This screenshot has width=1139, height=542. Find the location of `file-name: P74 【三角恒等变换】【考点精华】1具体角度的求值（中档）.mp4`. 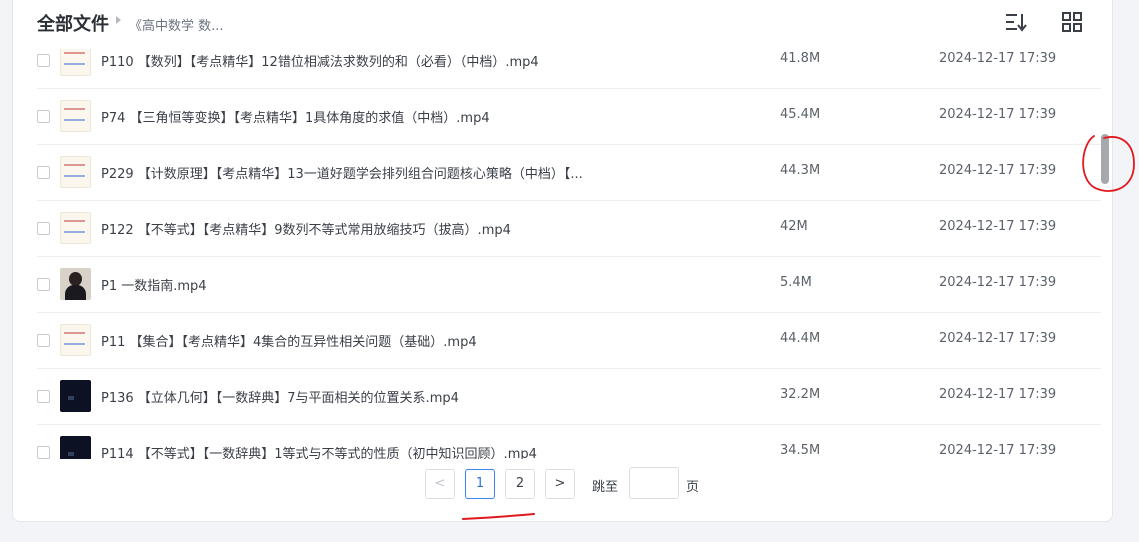

file-name: P74 【三角恒等变换】【考点精华】1具体角度的求值（中档）.mp4 is located at coordinates (295, 116).